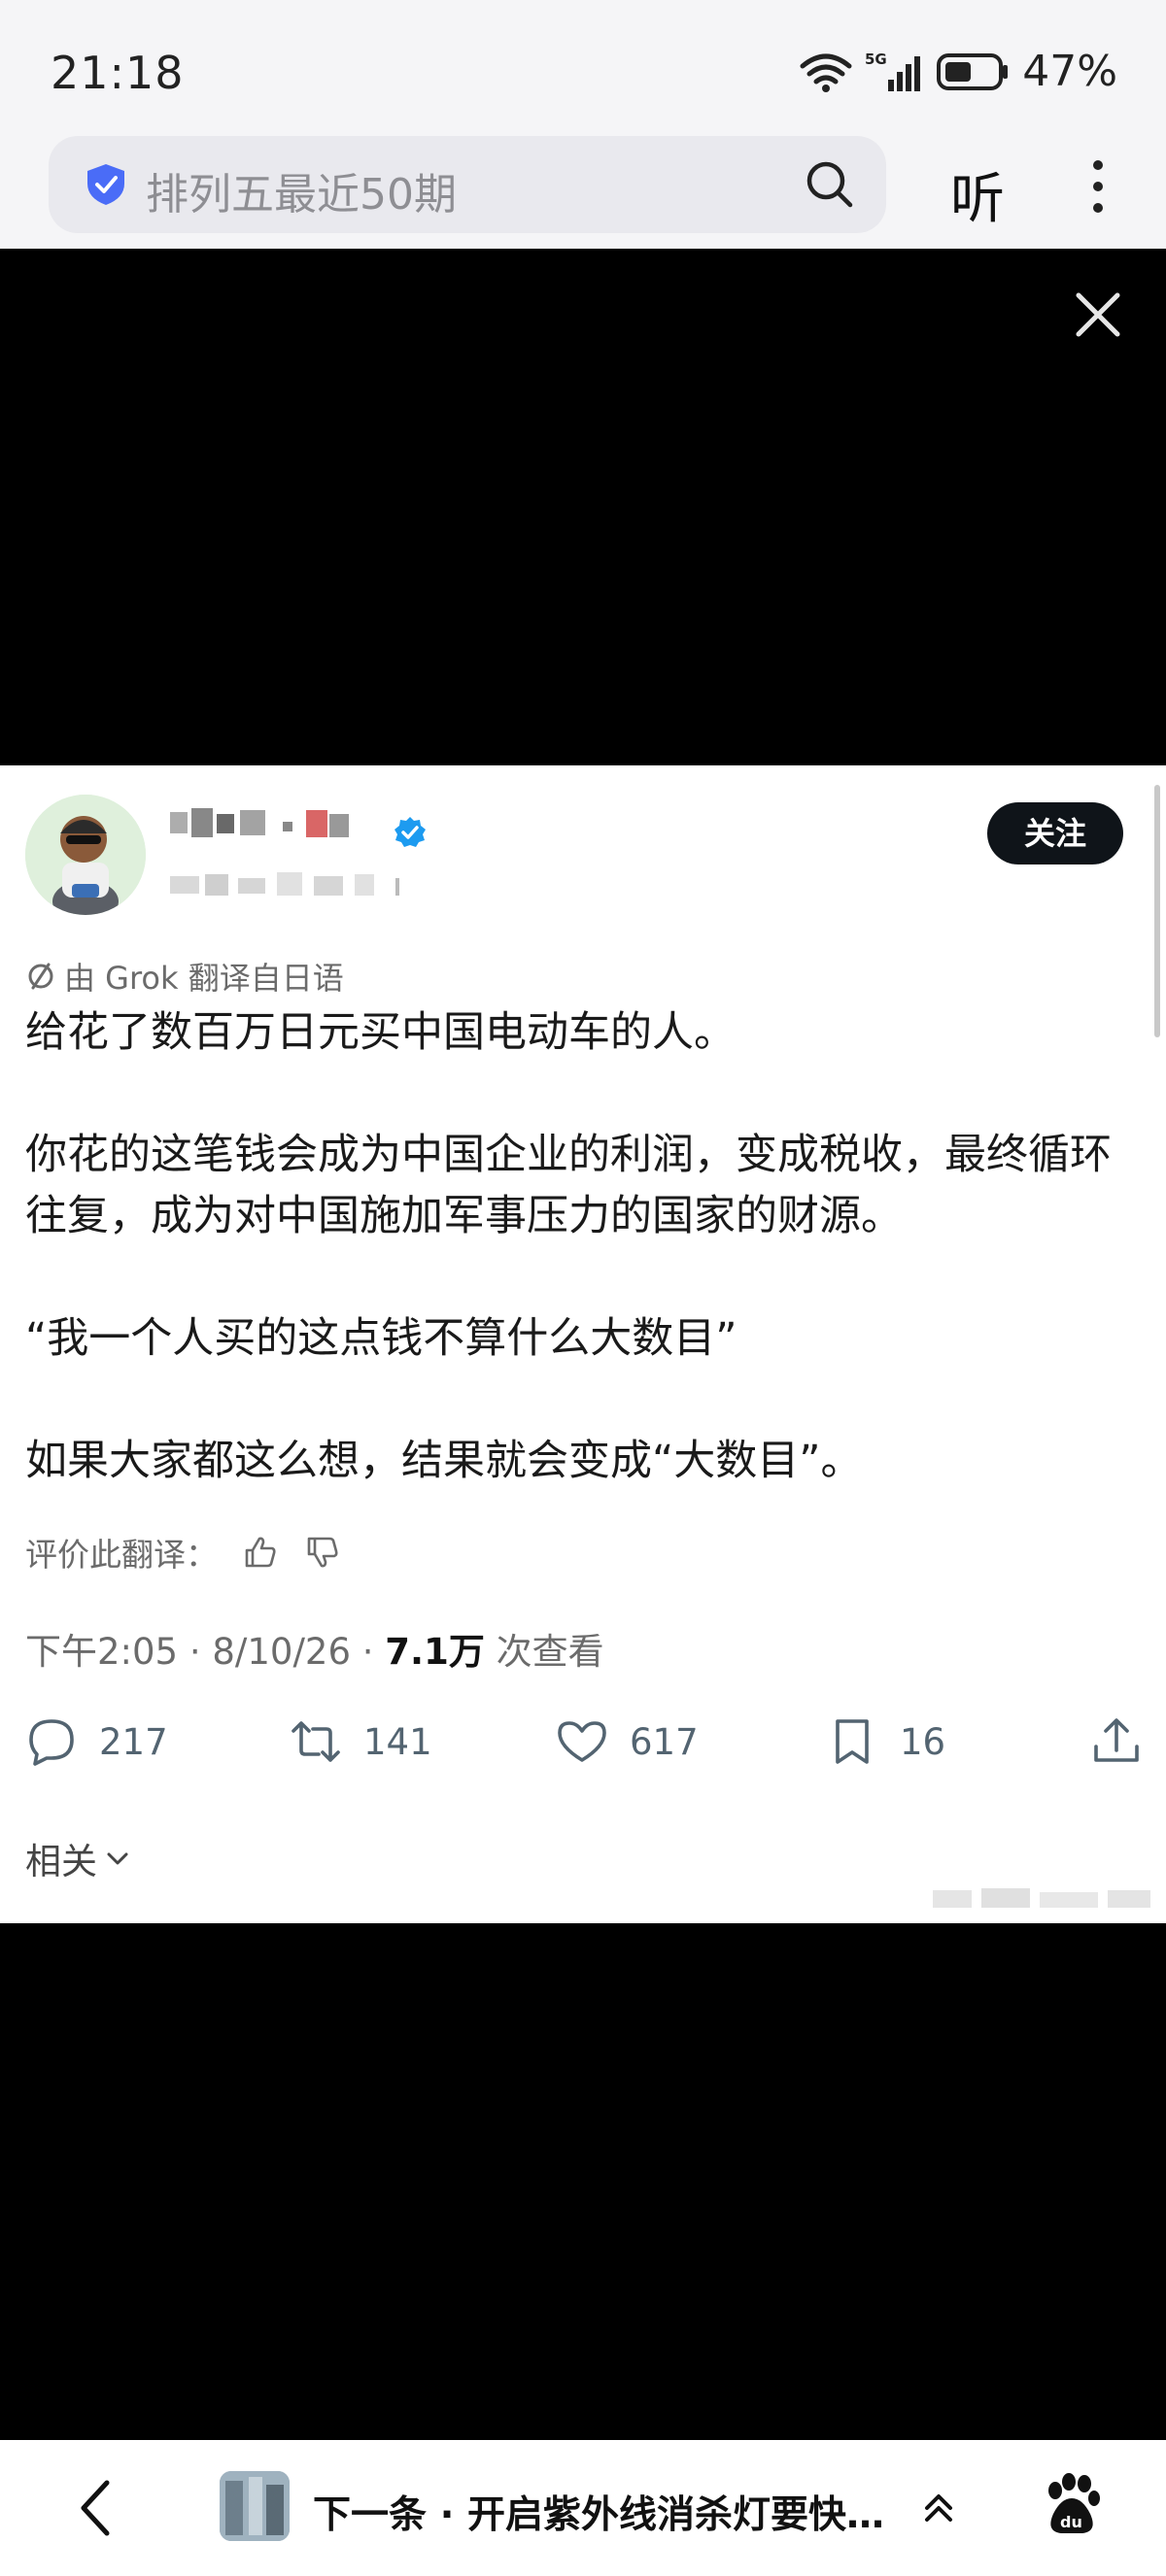  I want to click on status-indicators: 5G 47%, so click(958, 71).